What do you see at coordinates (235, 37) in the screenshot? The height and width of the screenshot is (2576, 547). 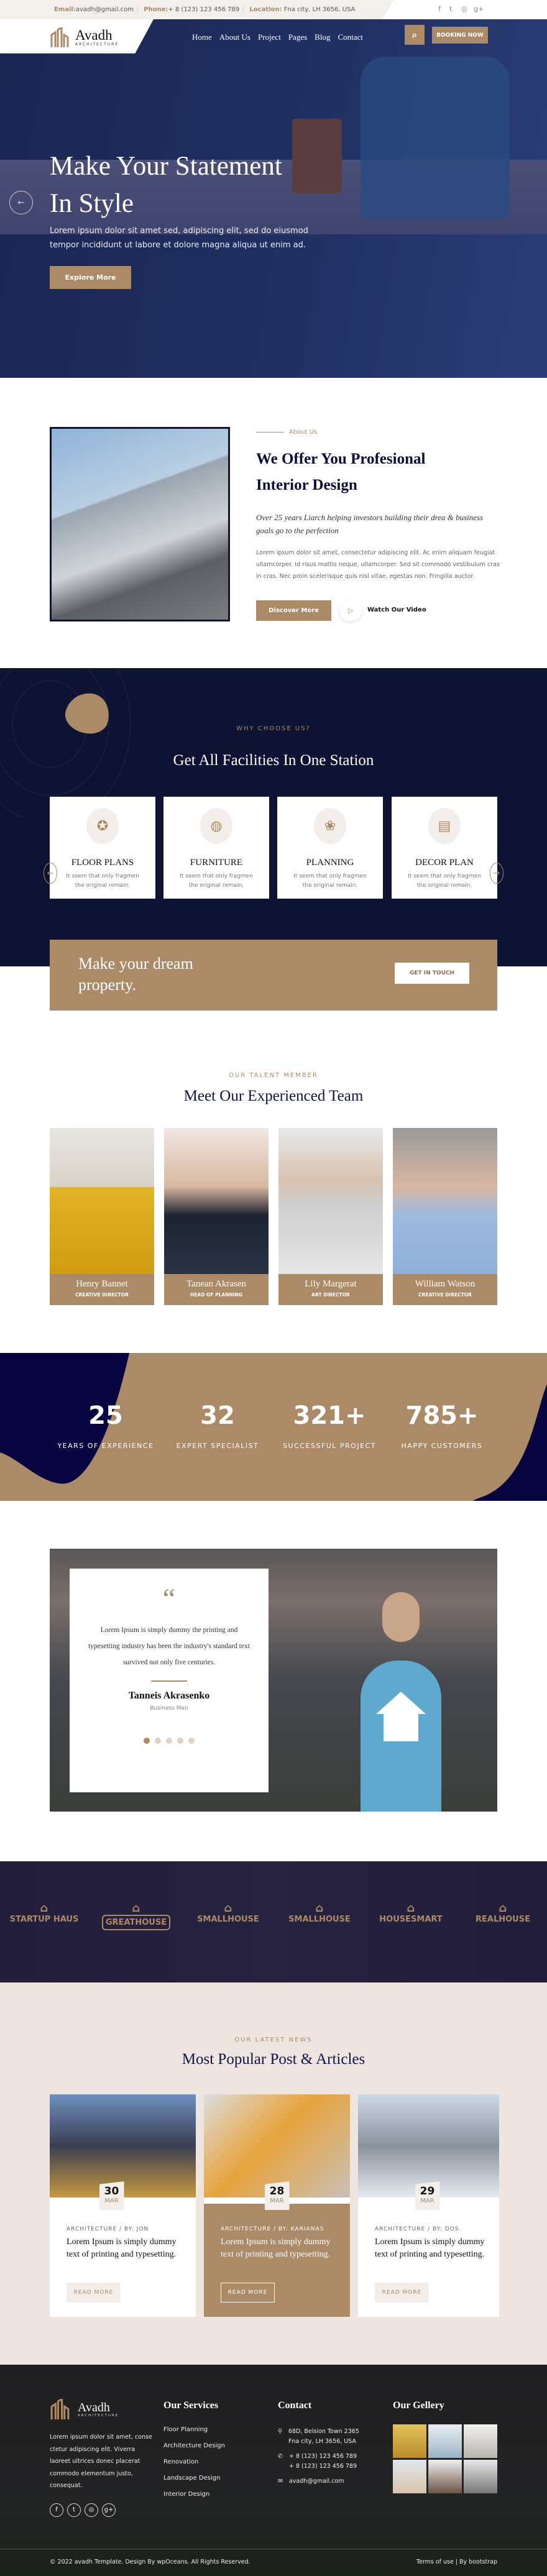 I see `nav-about: About Us` at bounding box center [235, 37].